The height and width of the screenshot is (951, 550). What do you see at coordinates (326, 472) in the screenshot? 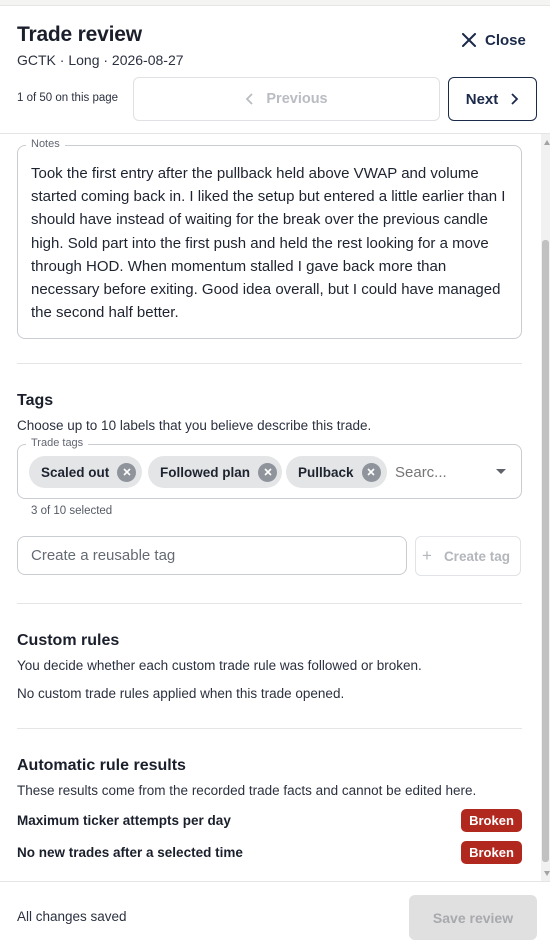
I see `tag-chip-label: Pullback` at bounding box center [326, 472].